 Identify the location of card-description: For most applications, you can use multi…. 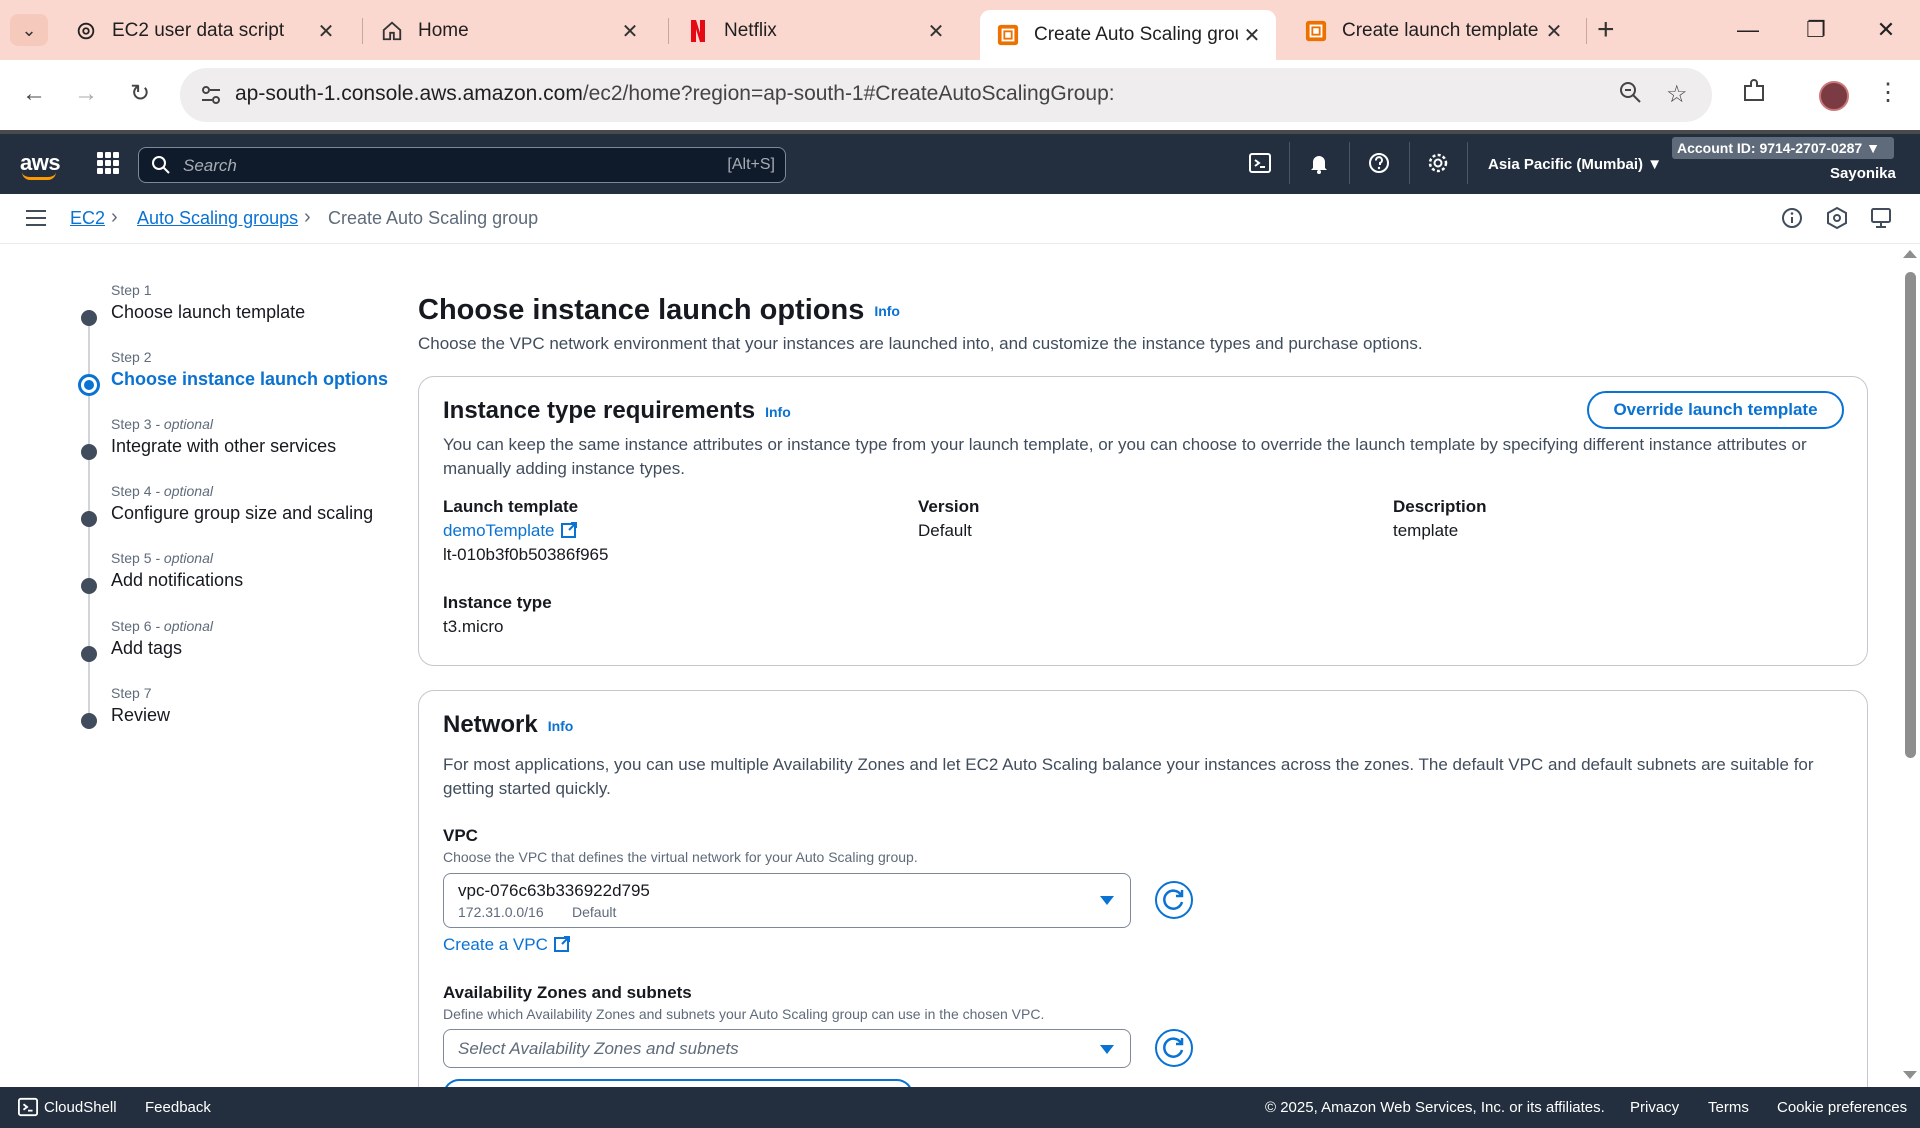
(1128, 776).